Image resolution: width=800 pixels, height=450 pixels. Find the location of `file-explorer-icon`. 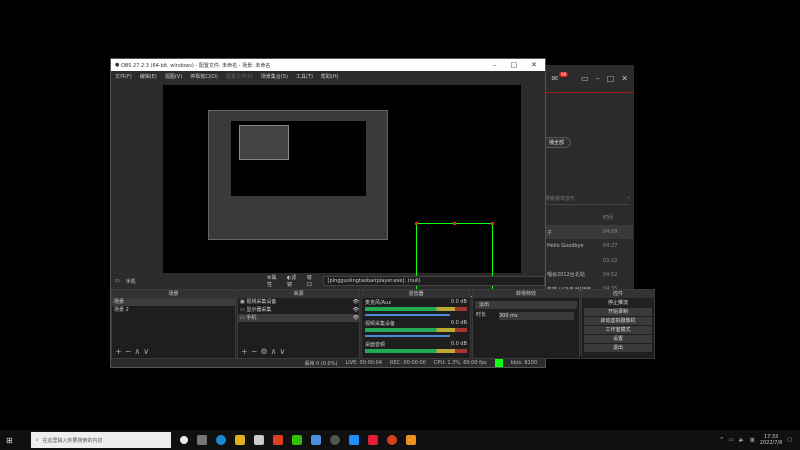

file-explorer-icon is located at coordinates (239, 440).